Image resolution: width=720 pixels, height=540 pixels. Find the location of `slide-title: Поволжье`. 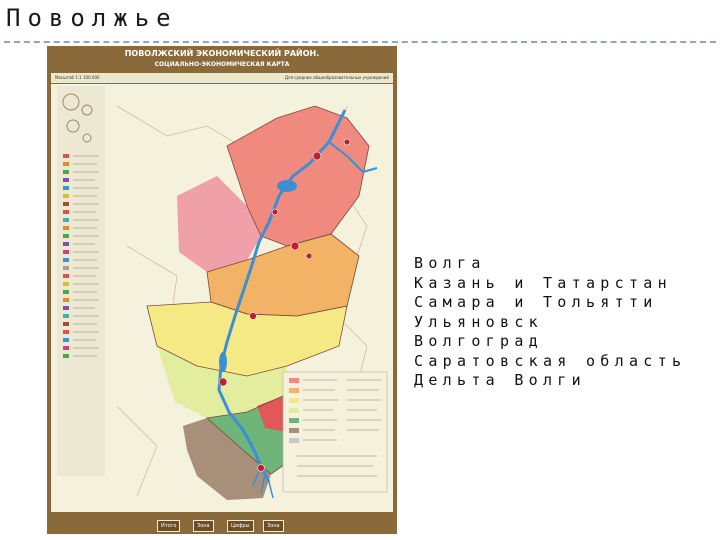

slide-title: Поволжье is located at coordinates (92, 18).